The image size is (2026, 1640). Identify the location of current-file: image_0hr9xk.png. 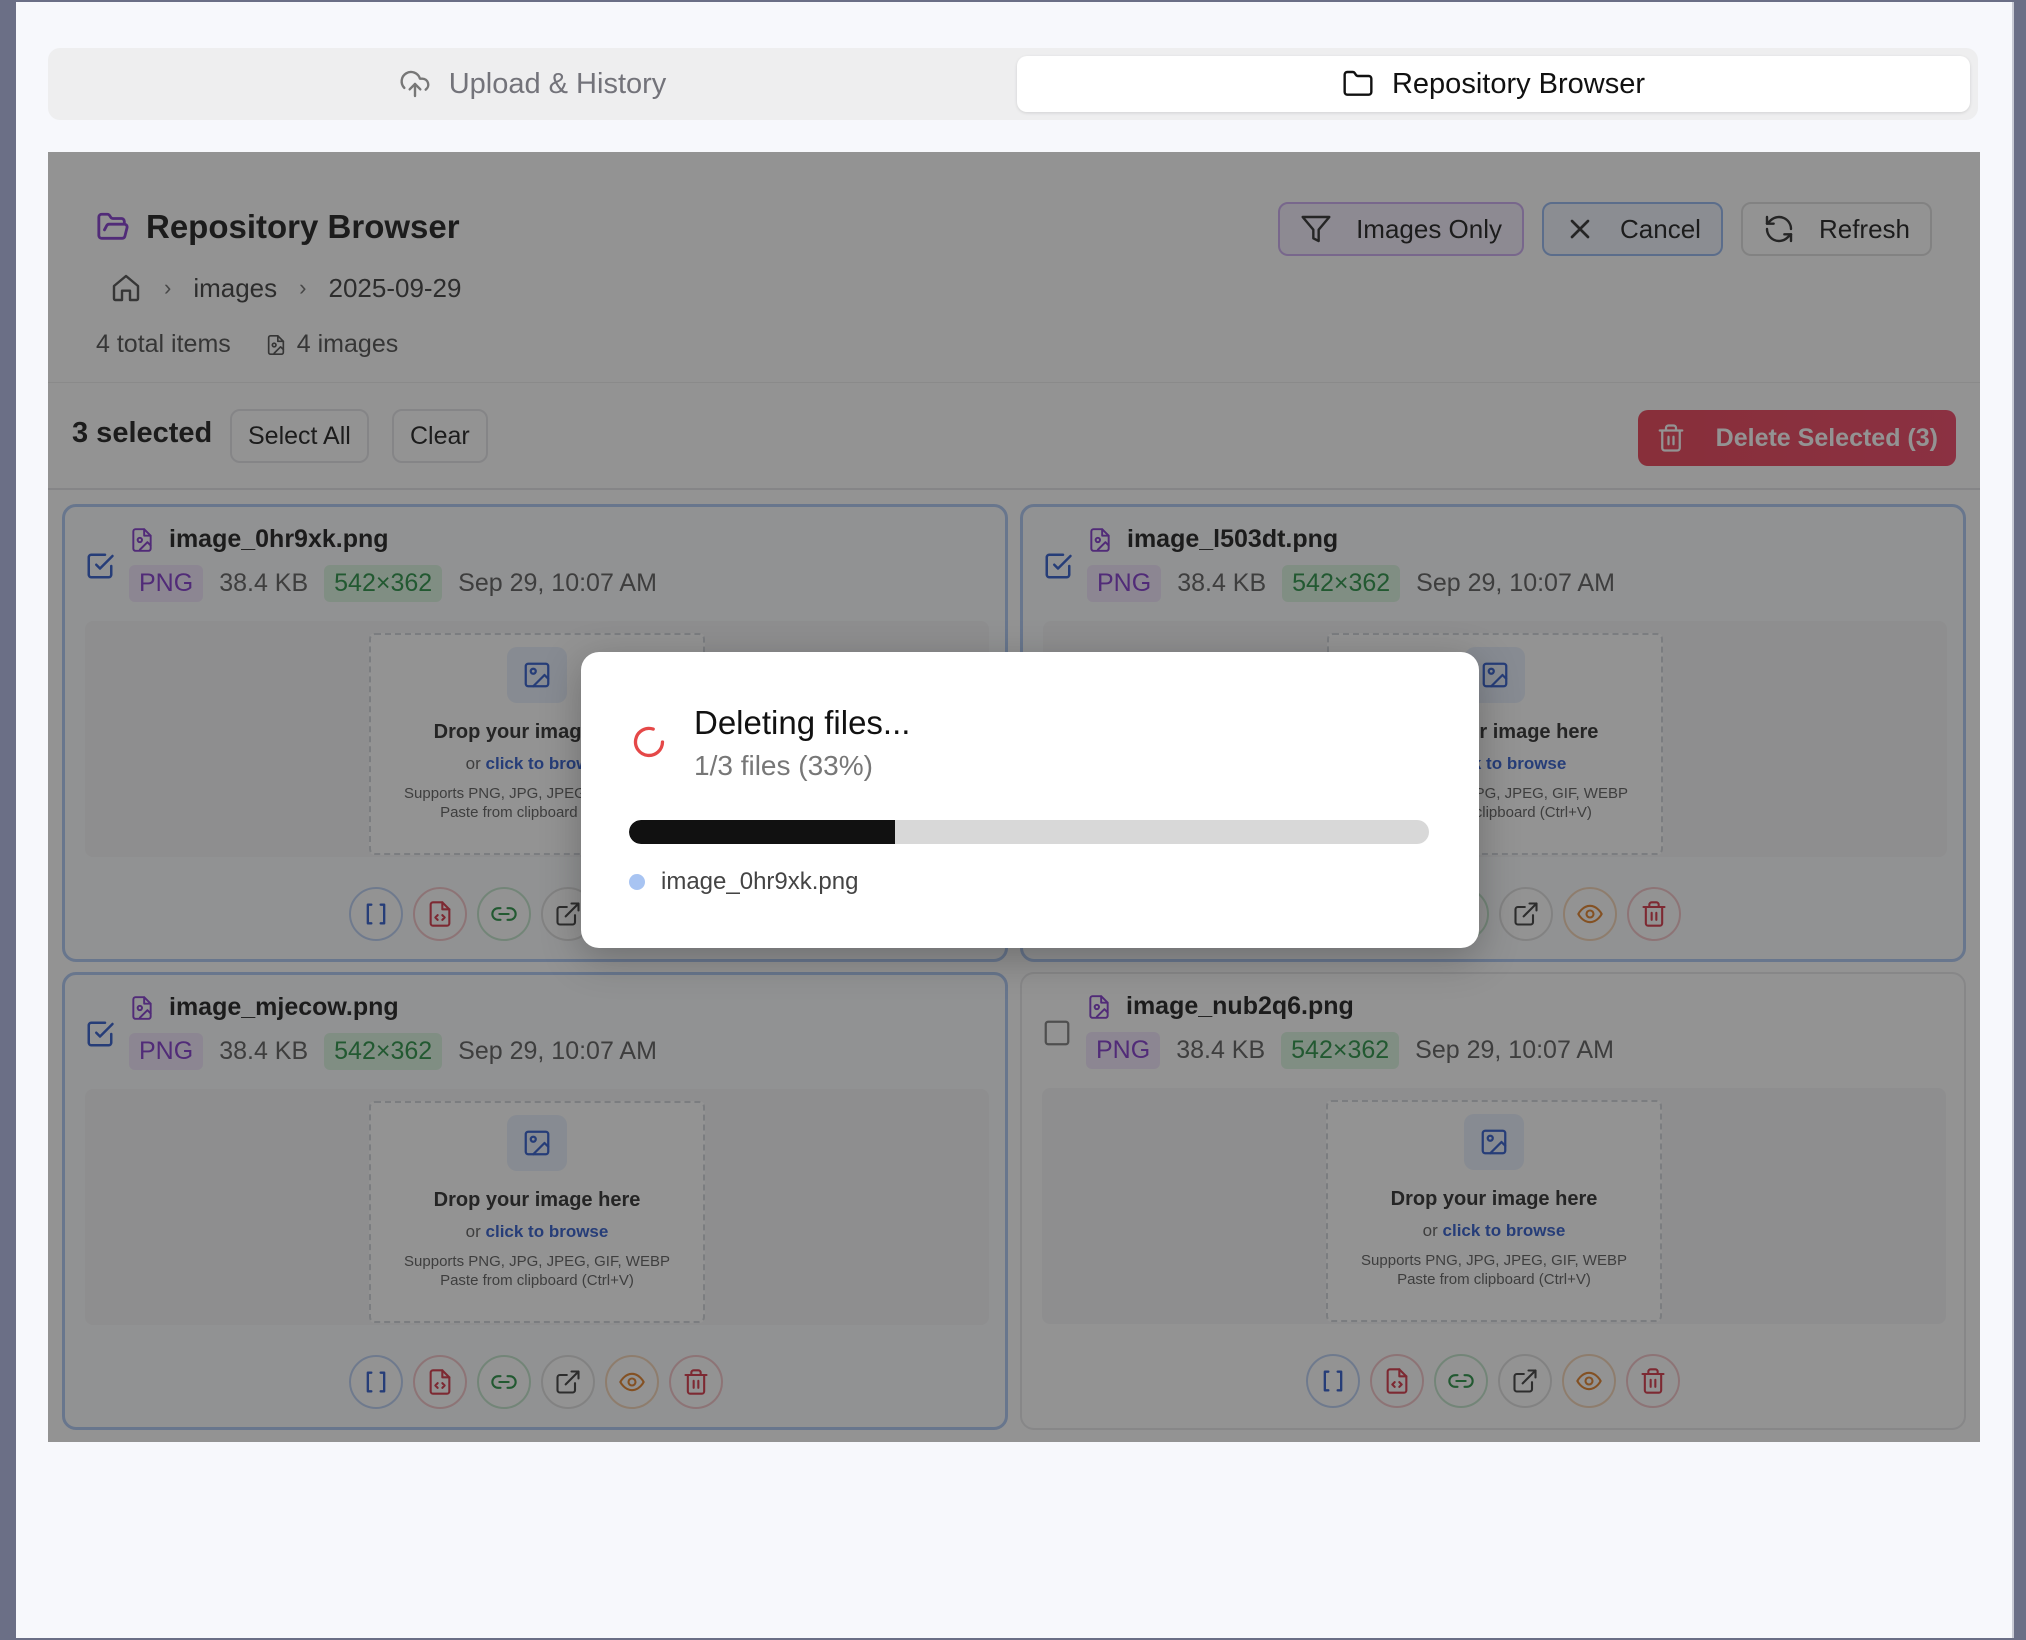
(743, 882).